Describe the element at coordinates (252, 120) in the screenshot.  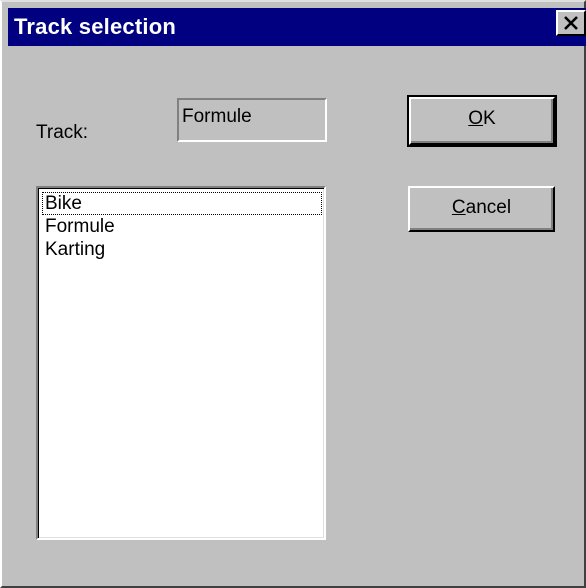
I see `track-value-field: Formule` at that location.